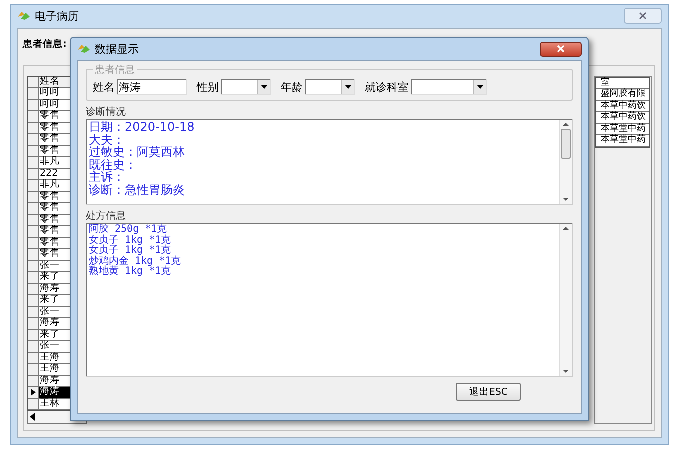  I want to click on text-line: 主诉：, so click(107, 177).